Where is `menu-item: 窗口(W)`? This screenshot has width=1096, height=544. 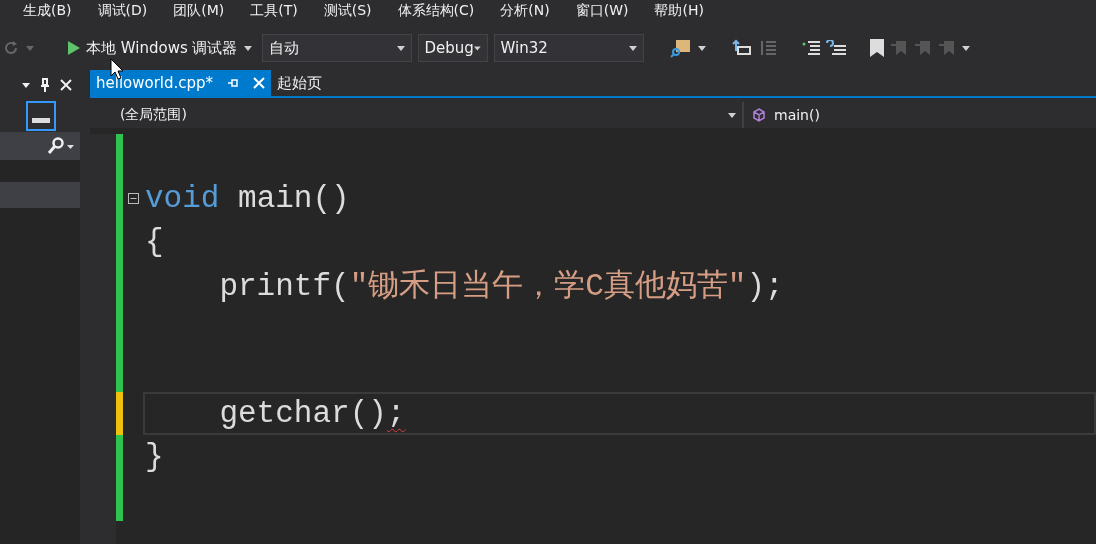 menu-item: 窗口(W) is located at coordinates (602, 11).